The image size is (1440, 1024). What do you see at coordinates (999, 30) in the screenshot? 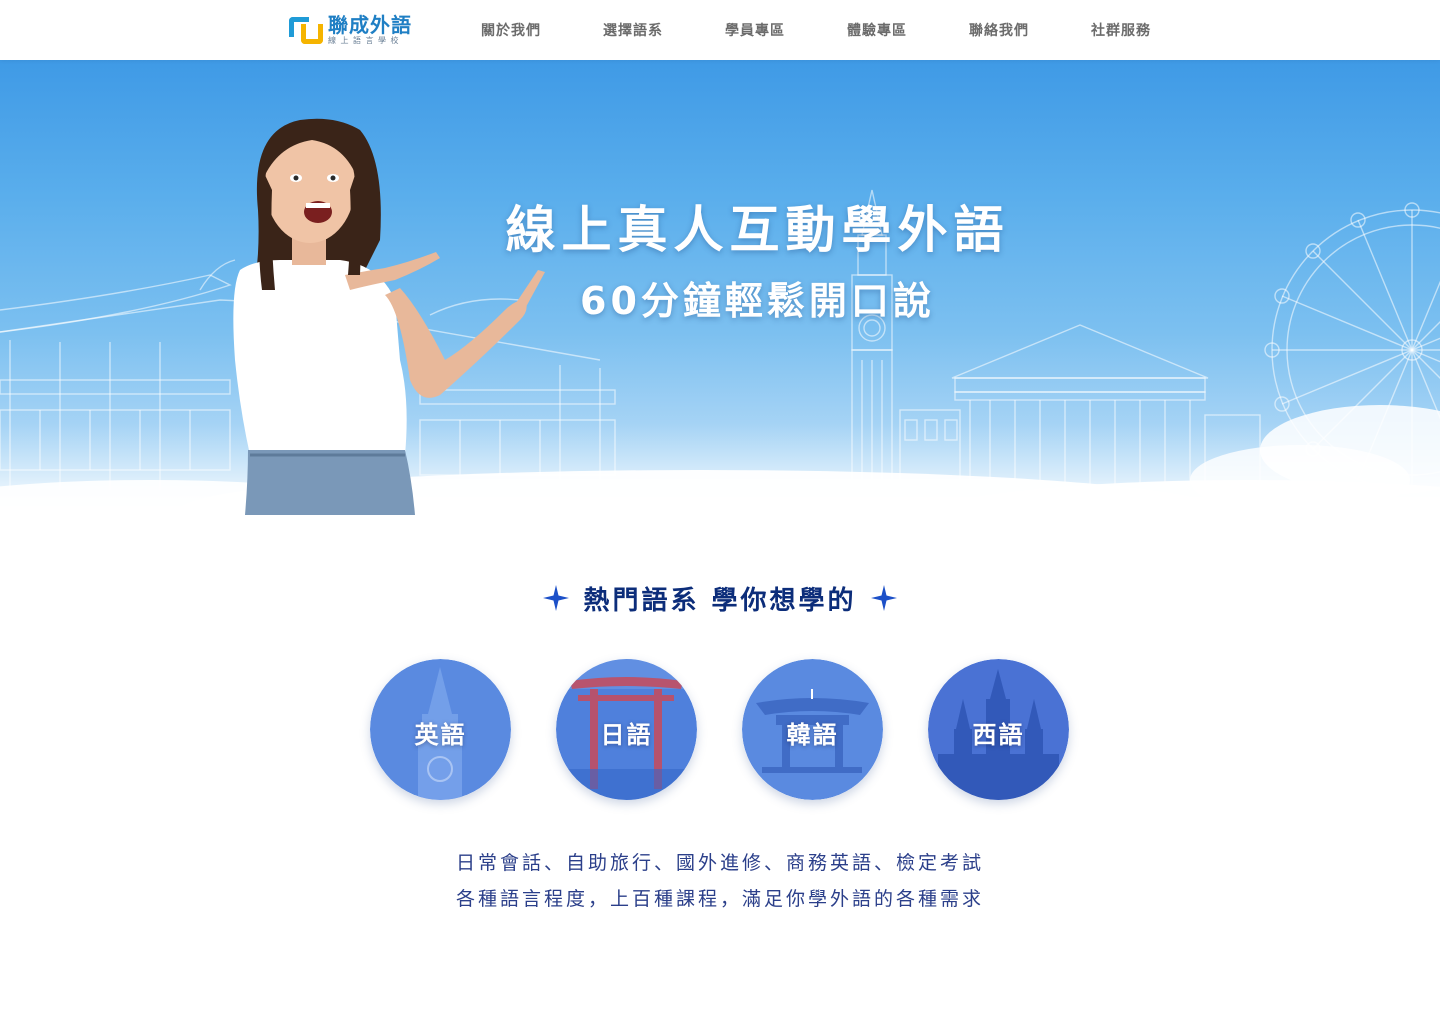
I see `nav-item-contact: 聯絡我們` at bounding box center [999, 30].